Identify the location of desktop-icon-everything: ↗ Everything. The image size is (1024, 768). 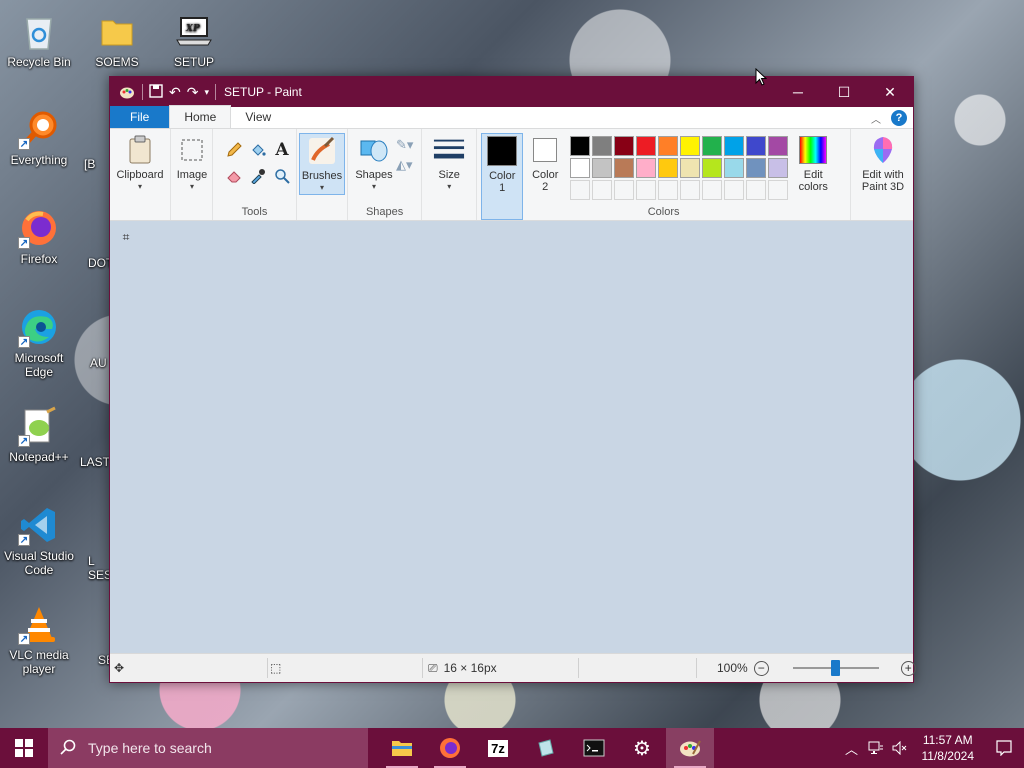
(39, 137).